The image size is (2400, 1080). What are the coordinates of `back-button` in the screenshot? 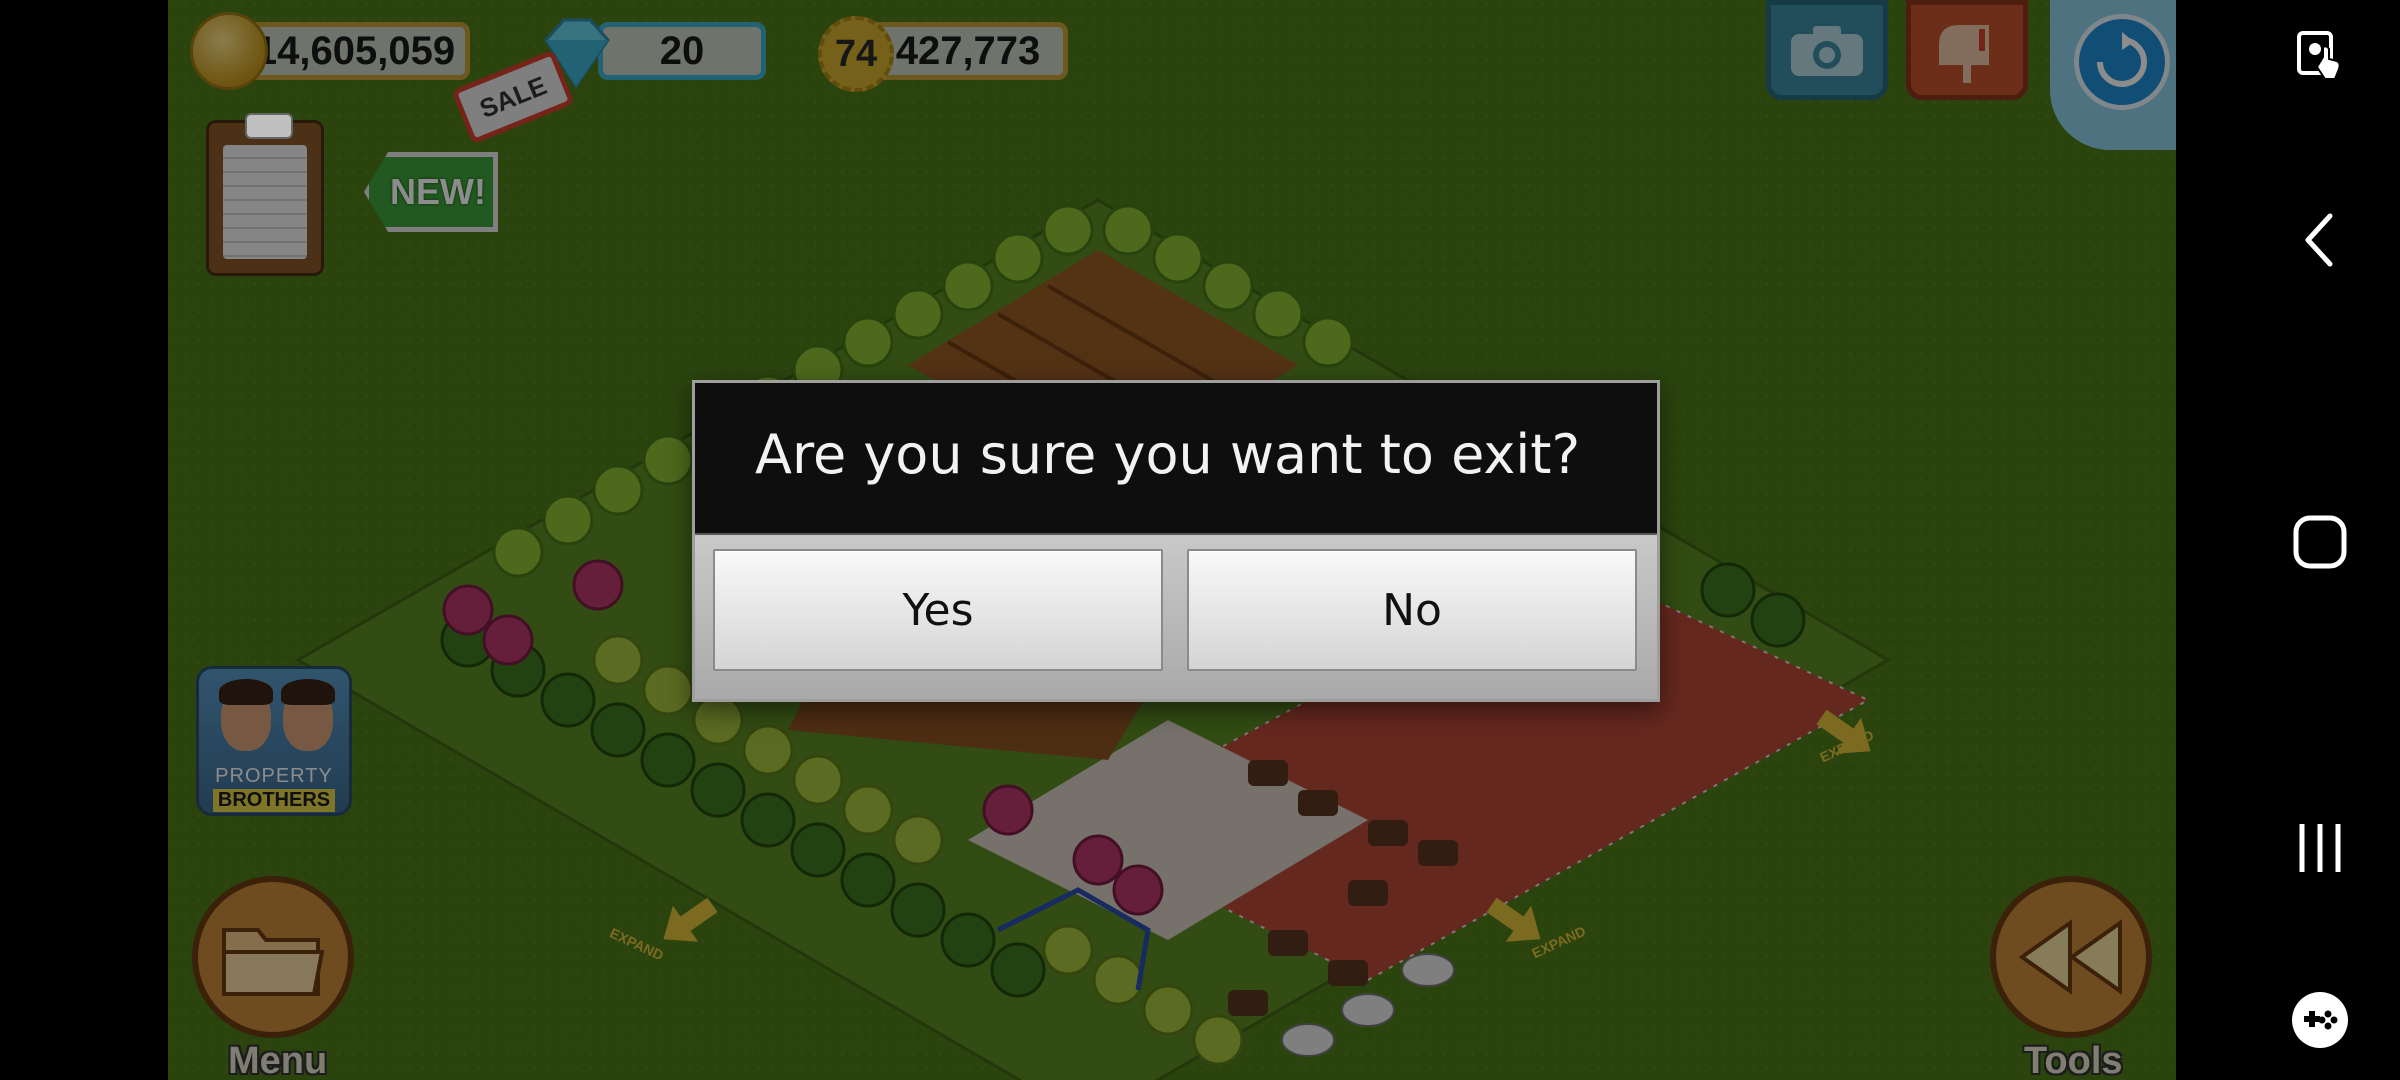 It's located at (2320, 240).